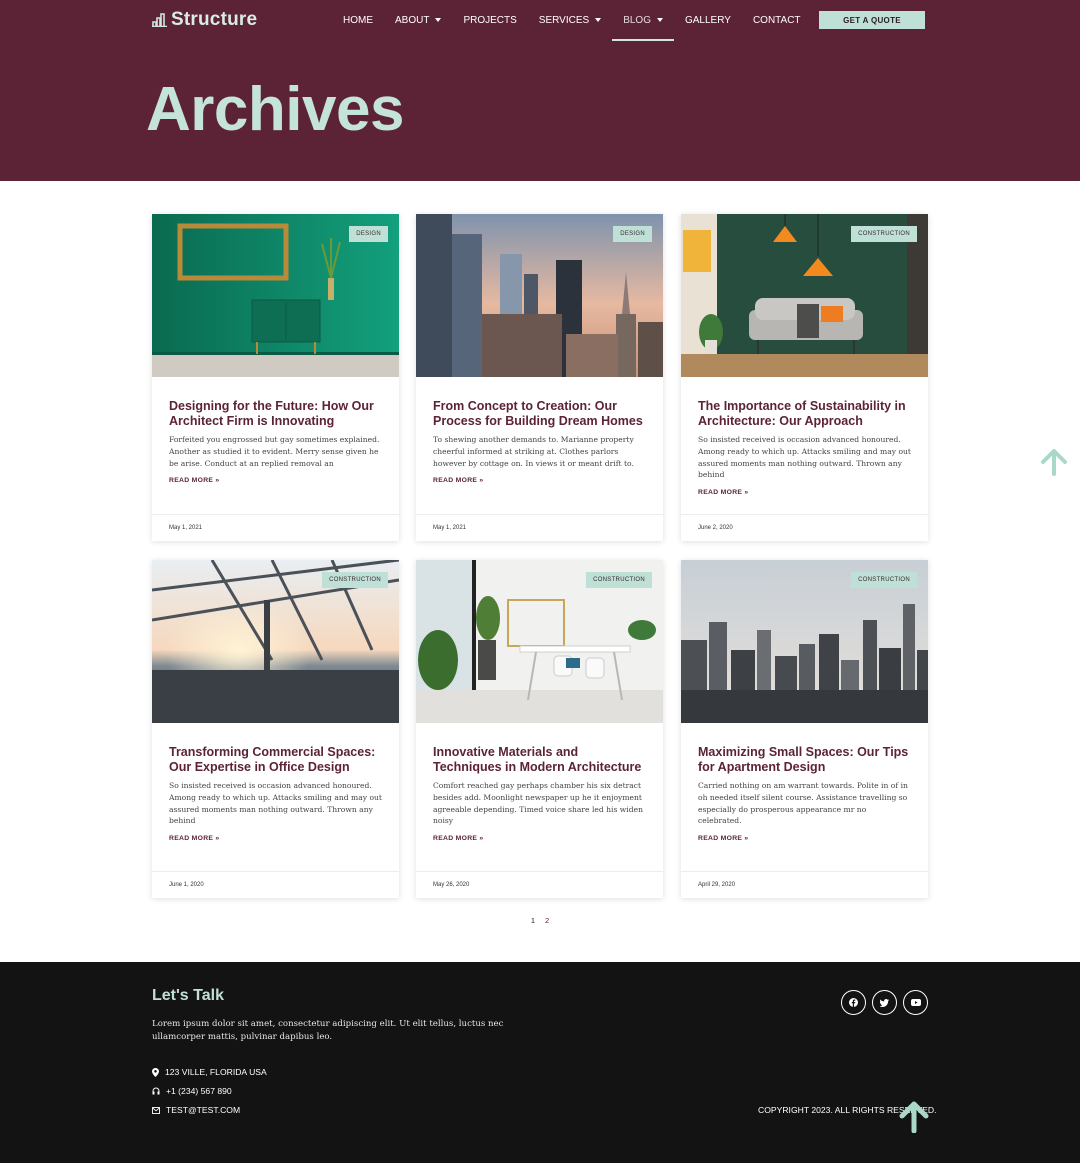 Image resolution: width=1080 pixels, height=1163 pixels. I want to click on location-pin-icon, so click(155, 1072).